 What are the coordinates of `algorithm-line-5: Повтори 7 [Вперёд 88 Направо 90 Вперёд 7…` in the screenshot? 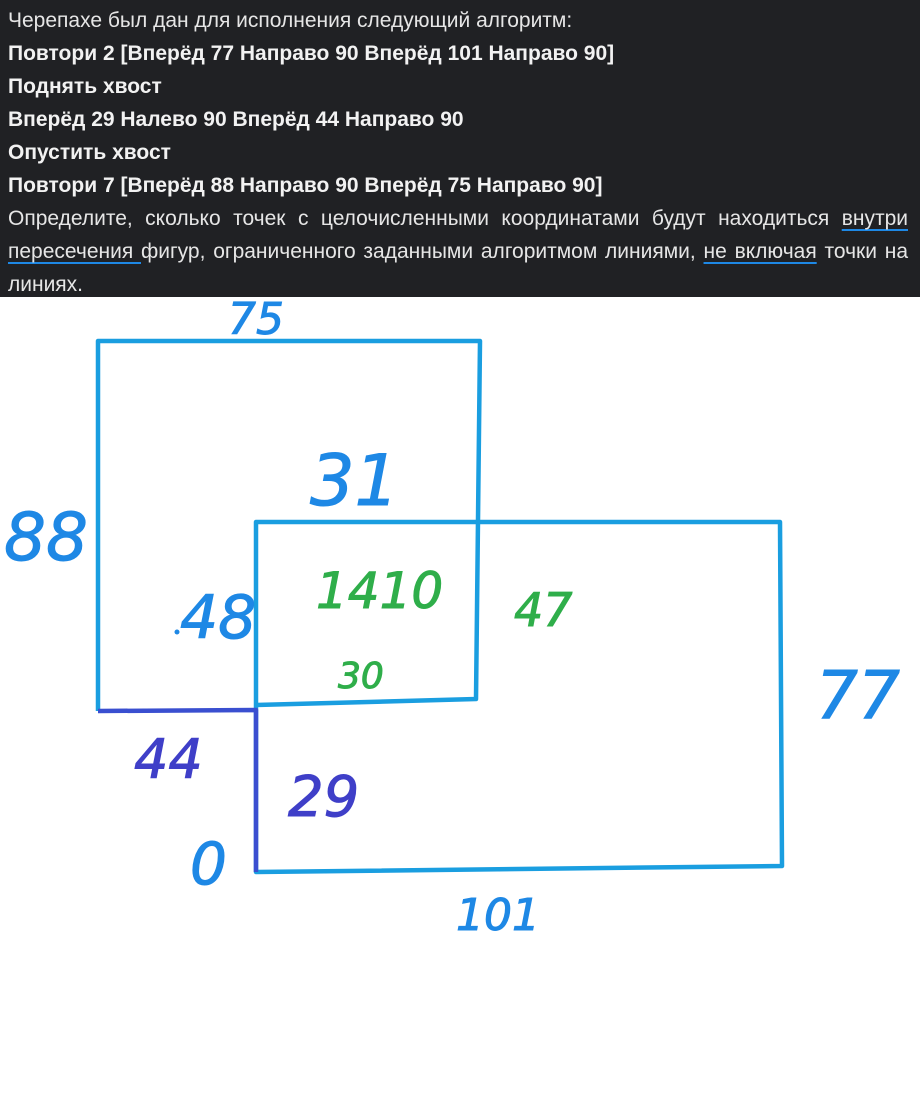 It's located at (305, 185).